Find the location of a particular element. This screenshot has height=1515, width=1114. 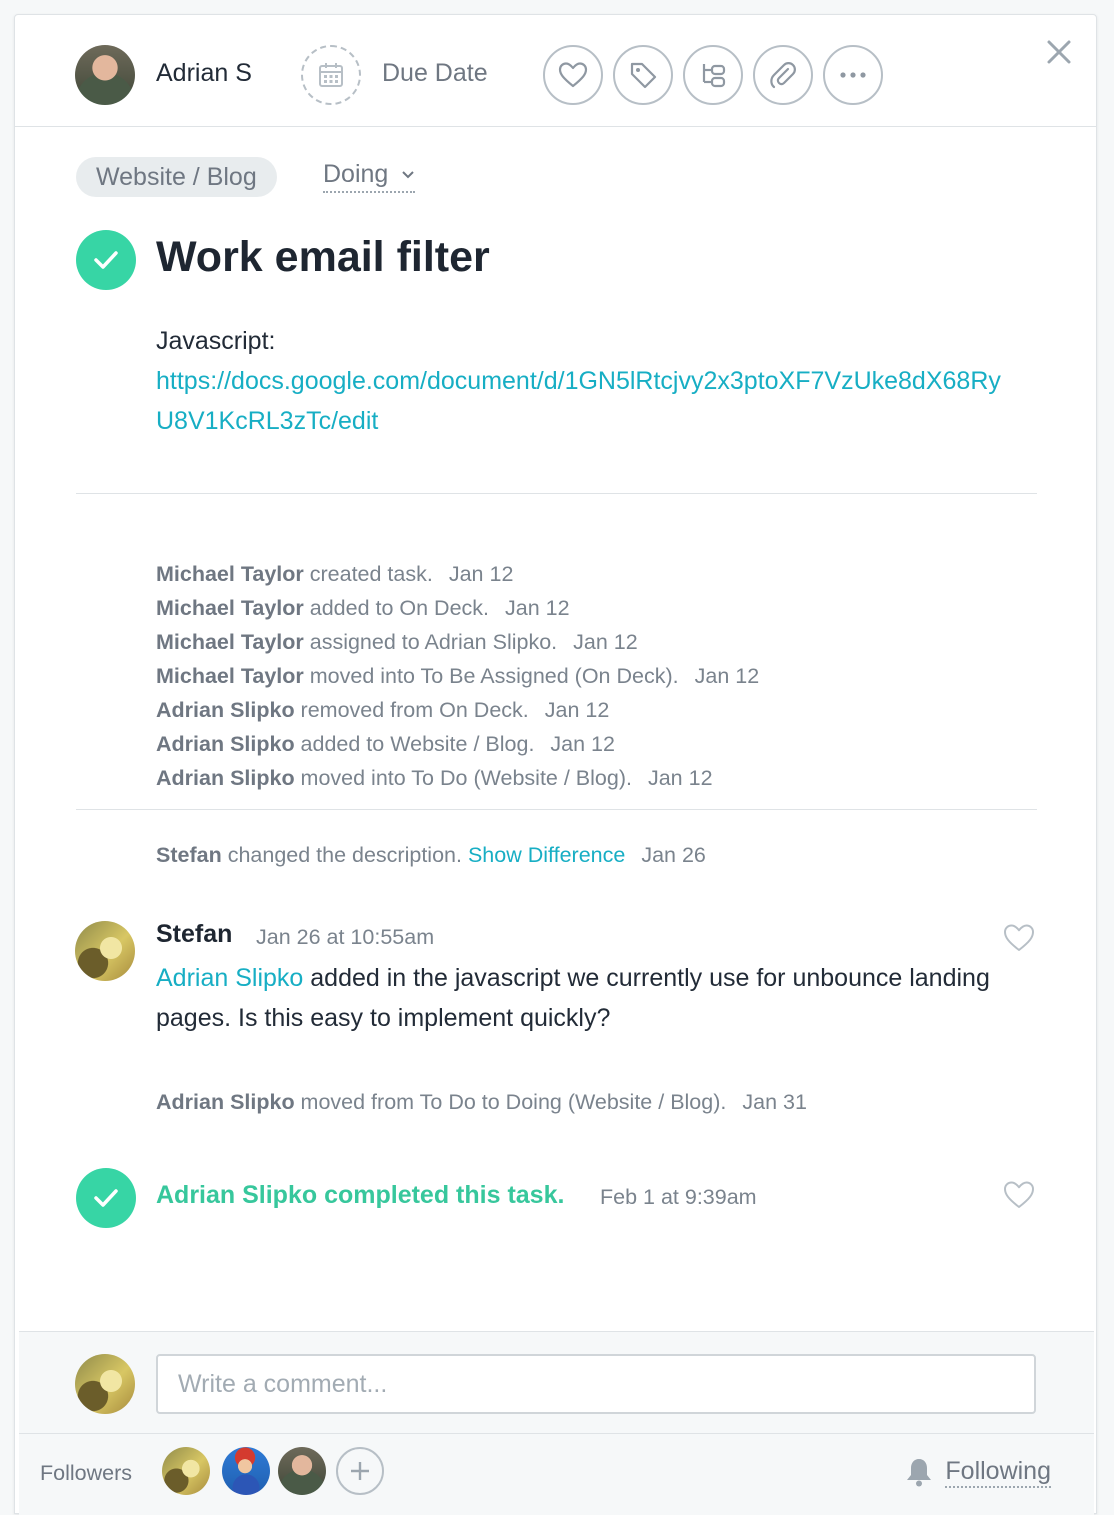

close-button is located at coordinates (1059, 52).